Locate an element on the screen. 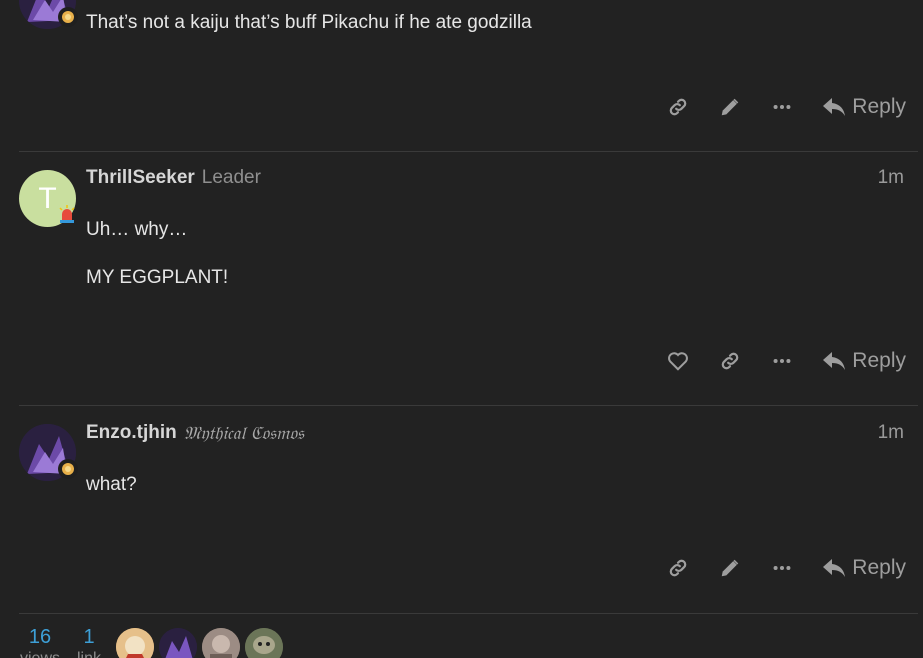 This screenshot has height=658, width=923. post-meta: Enzo.tjhin 𝔐𝔶𝔱𝔥𝔦𝔠𝔞𝔩 ℭ𝔬𝔰𝔪𝔬𝔰 1m is located at coordinates (495, 433).